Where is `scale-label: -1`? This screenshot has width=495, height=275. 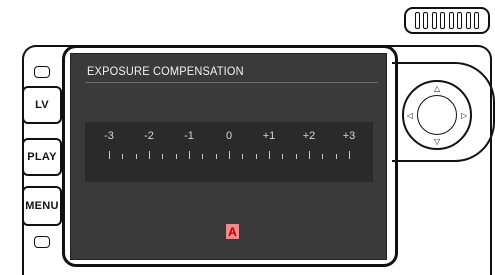 scale-label: -1 is located at coordinates (189, 136).